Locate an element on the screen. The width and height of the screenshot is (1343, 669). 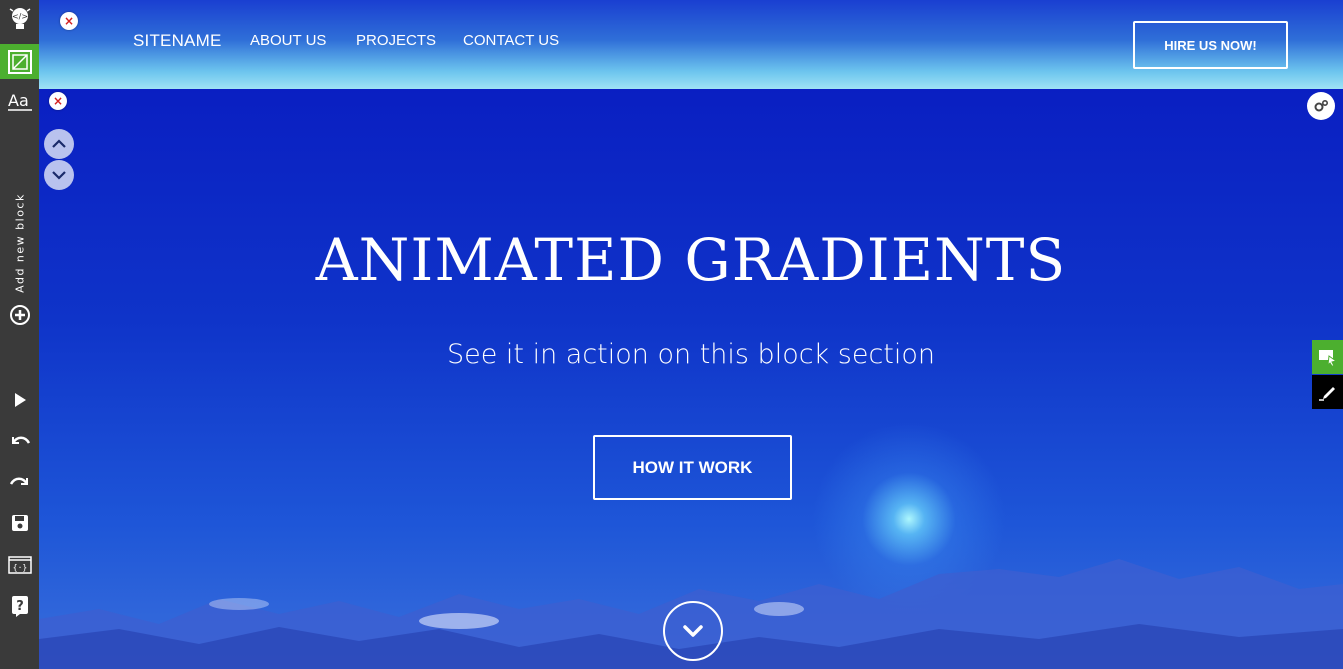
gears-icon is located at coordinates (1321, 105).